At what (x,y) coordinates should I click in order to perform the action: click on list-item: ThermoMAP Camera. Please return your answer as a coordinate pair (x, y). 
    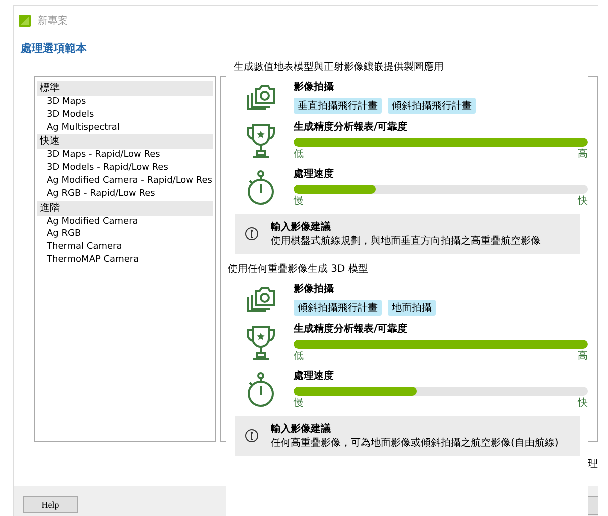
    Looking at the image, I should click on (125, 260).